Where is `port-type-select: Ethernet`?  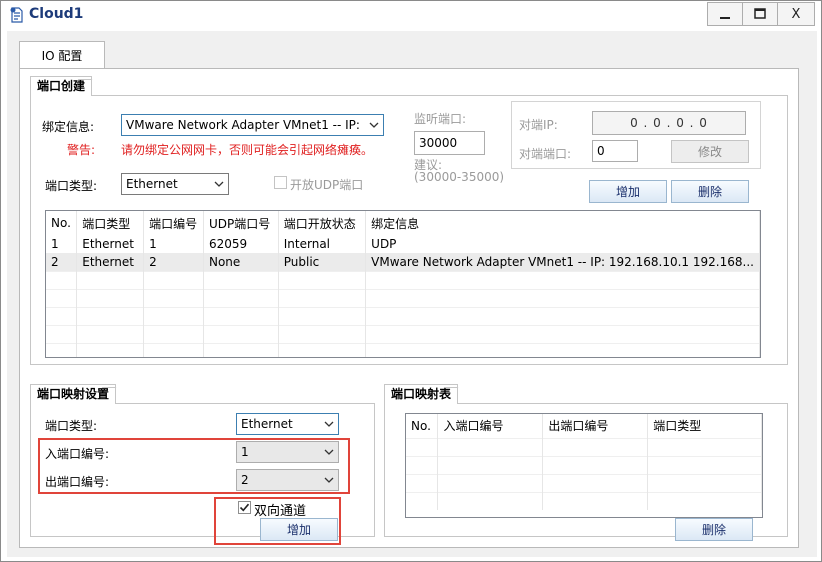
port-type-select: Ethernet is located at coordinates (175, 184).